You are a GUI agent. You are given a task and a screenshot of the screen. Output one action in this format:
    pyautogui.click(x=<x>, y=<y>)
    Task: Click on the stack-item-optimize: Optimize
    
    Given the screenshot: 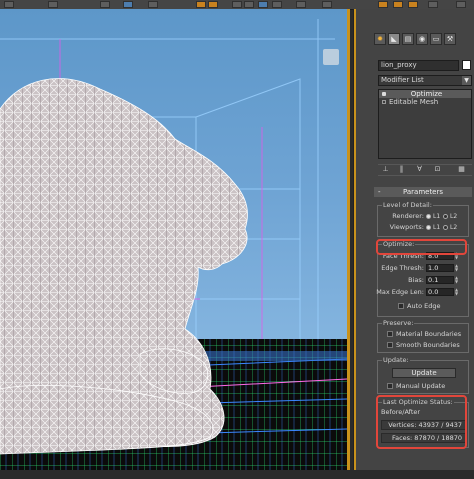 What is the action you would take?
    pyautogui.click(x=425, y=94)
    